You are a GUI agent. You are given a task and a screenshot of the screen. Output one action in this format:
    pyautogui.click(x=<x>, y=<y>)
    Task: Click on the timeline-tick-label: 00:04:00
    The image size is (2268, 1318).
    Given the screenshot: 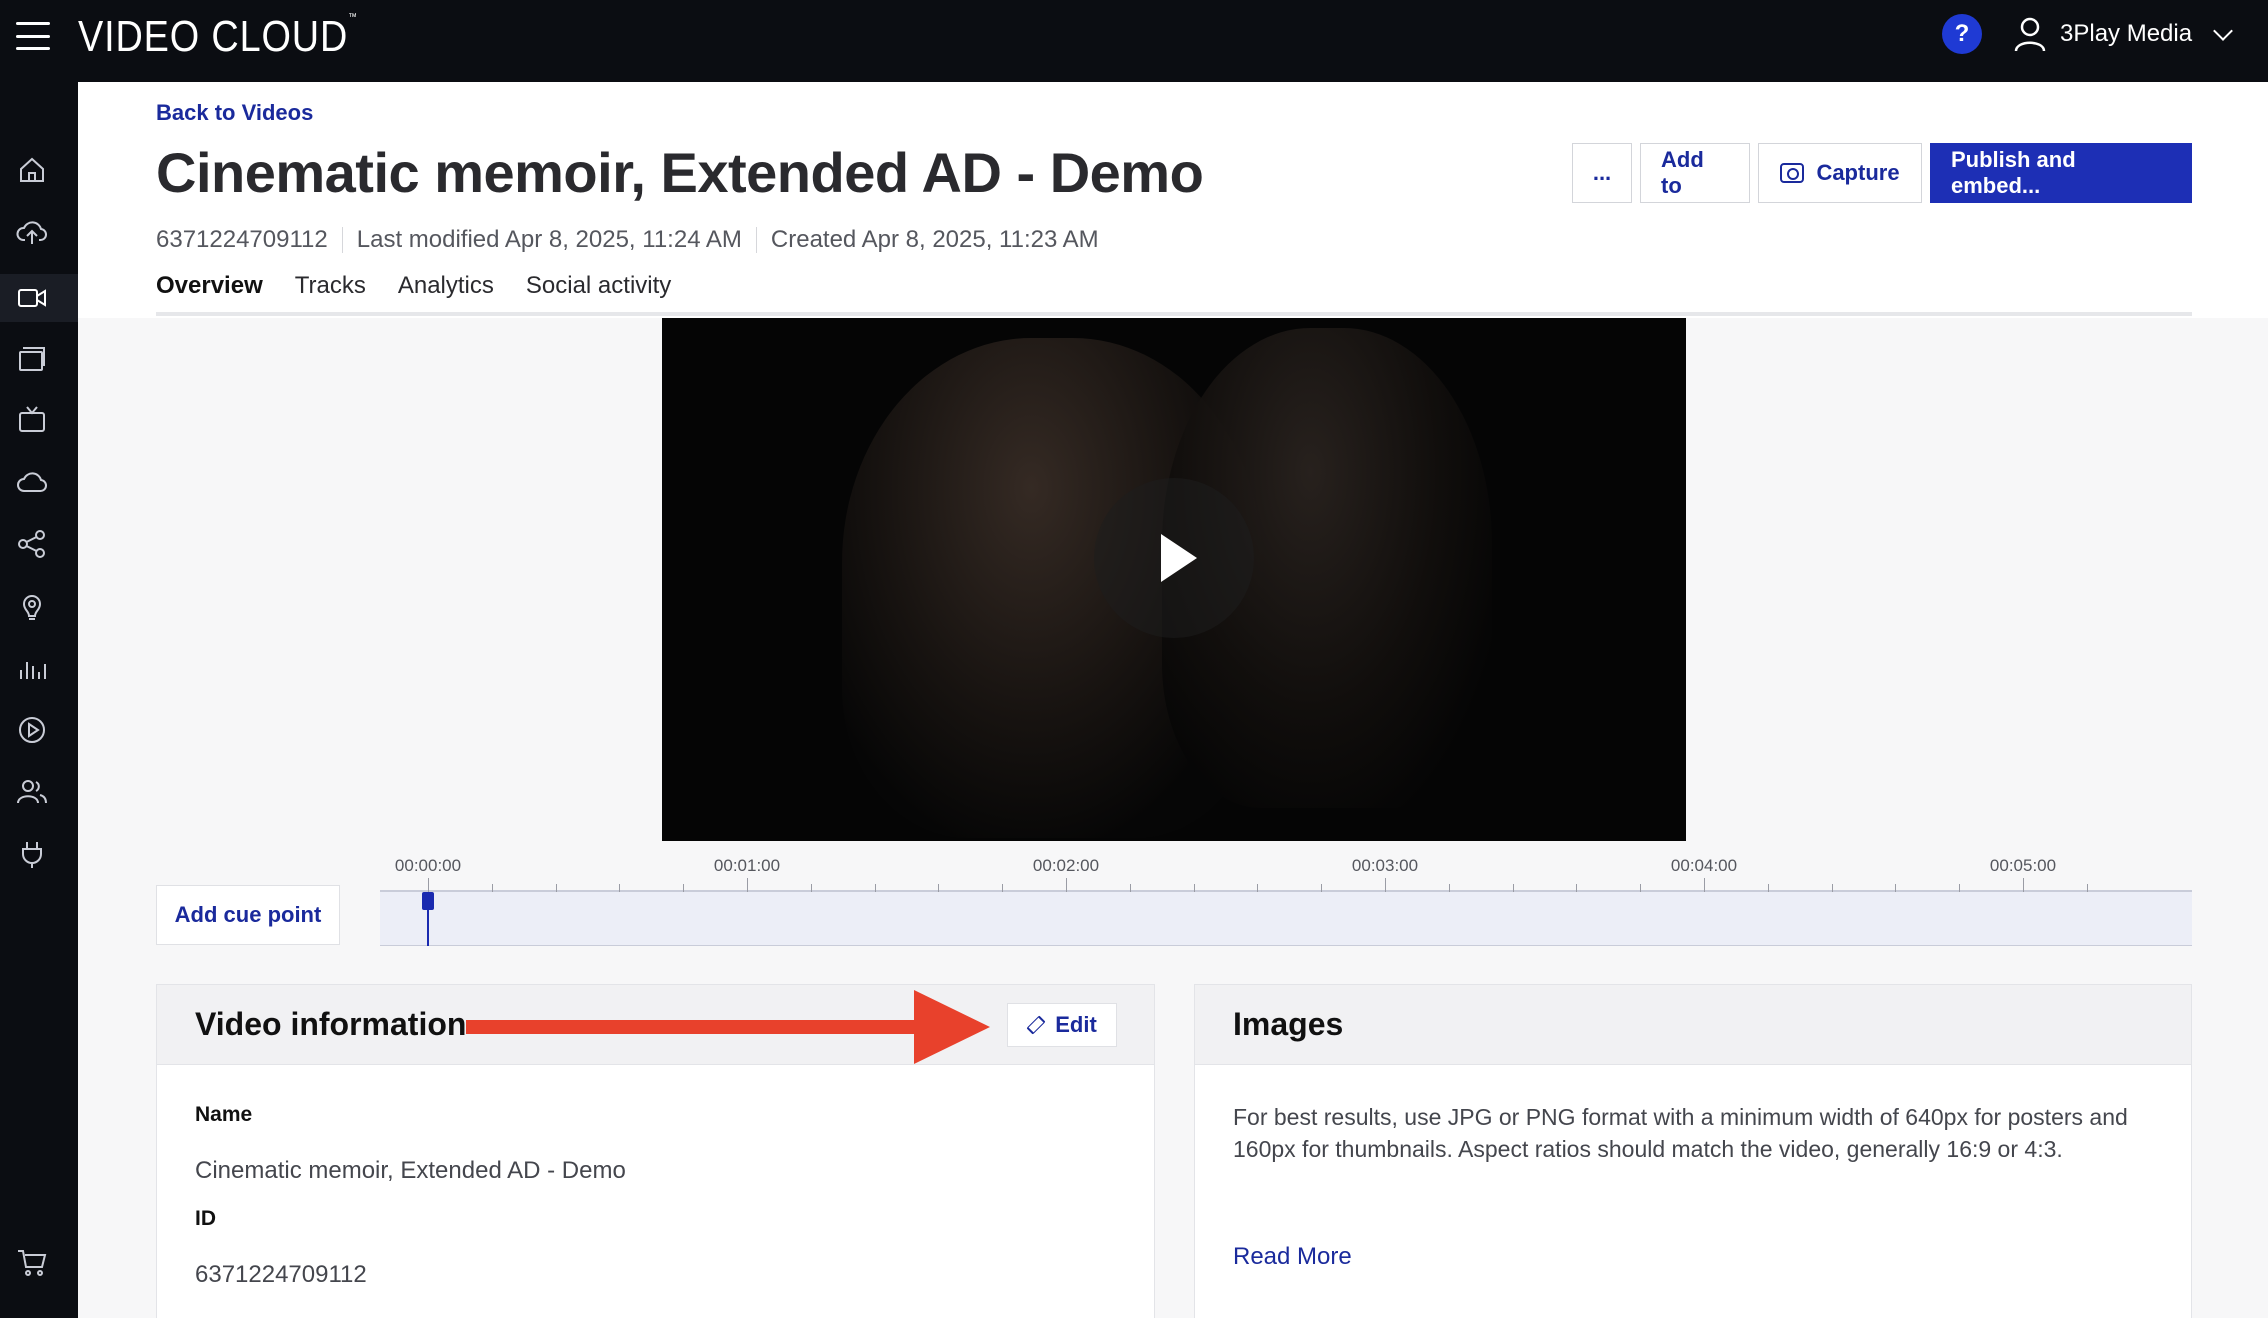 What is the action you would take?
    pyautogui.click(x=1704, y=865)
    